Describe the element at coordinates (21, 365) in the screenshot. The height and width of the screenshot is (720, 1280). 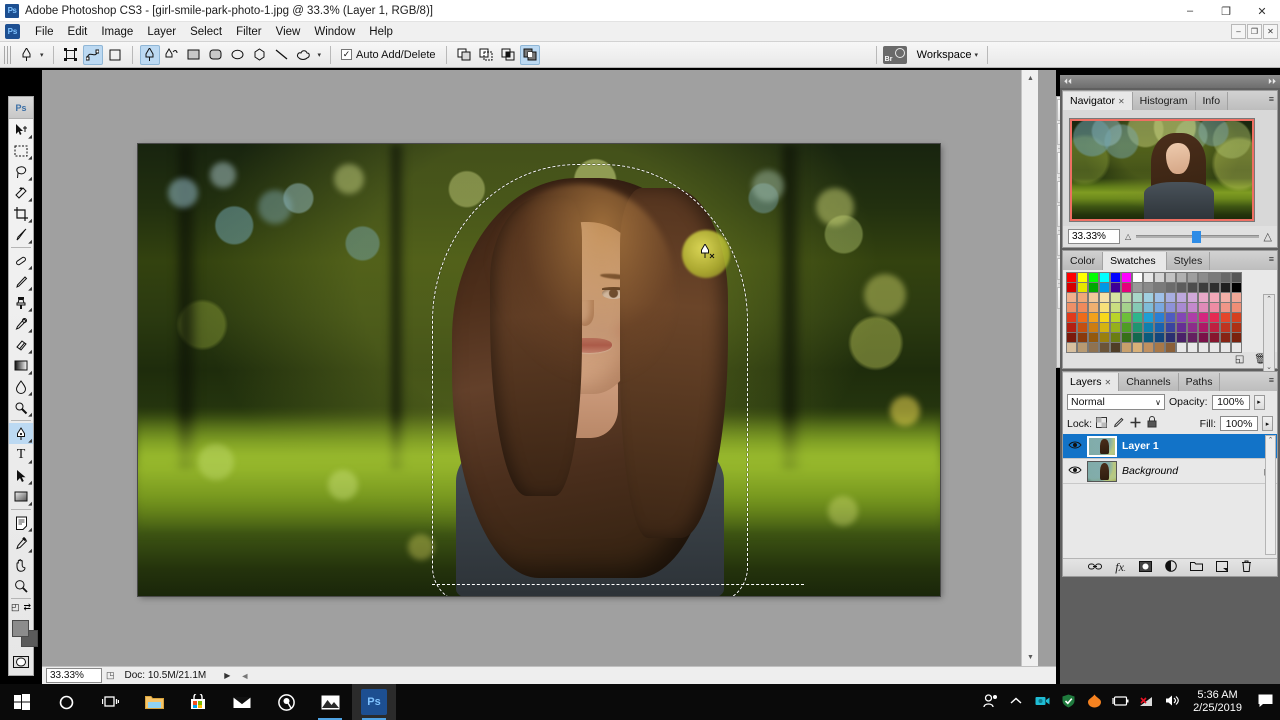
I see `gradient-tool: ◢` at that location.